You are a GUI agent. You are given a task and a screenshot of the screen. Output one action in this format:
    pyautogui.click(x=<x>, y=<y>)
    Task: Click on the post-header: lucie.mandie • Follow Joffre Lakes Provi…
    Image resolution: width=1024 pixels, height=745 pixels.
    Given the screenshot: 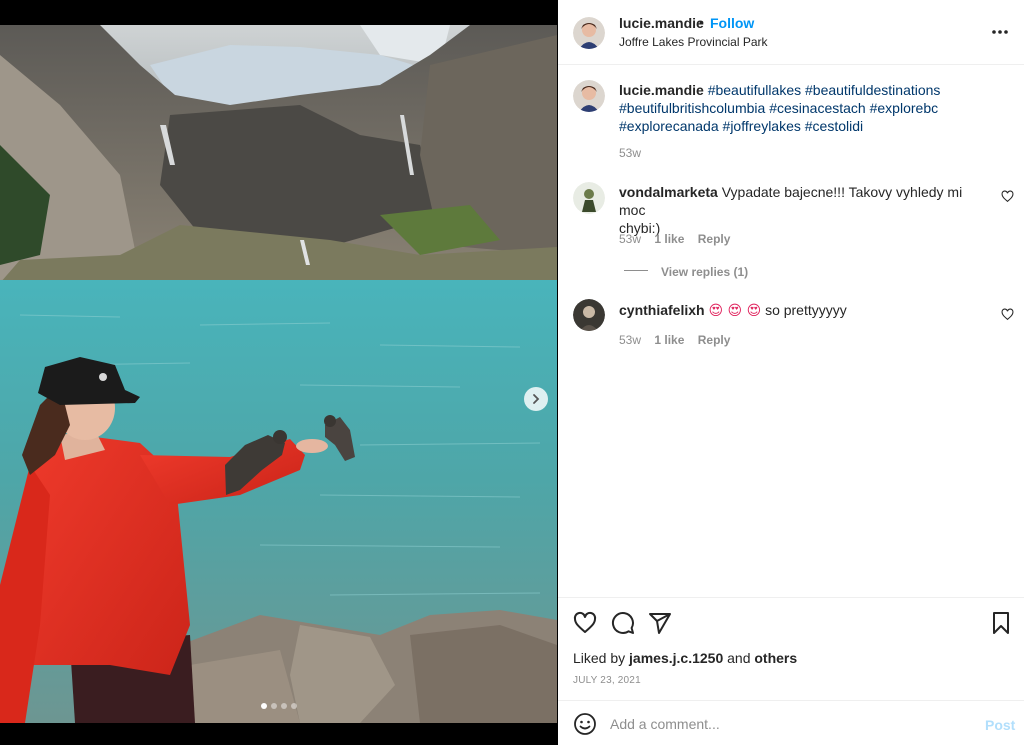 What is the action you would take?
    pyautogui.click(x=791, y=32)
    